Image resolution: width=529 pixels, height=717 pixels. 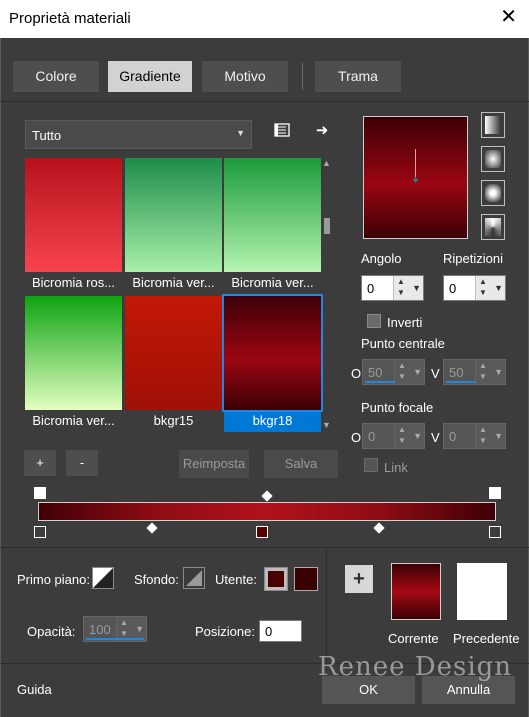 What do you see at coordinates (245, 76) in the screenshot?
I see `tab-motivo: Motivo` at bounding box center [245, 76].